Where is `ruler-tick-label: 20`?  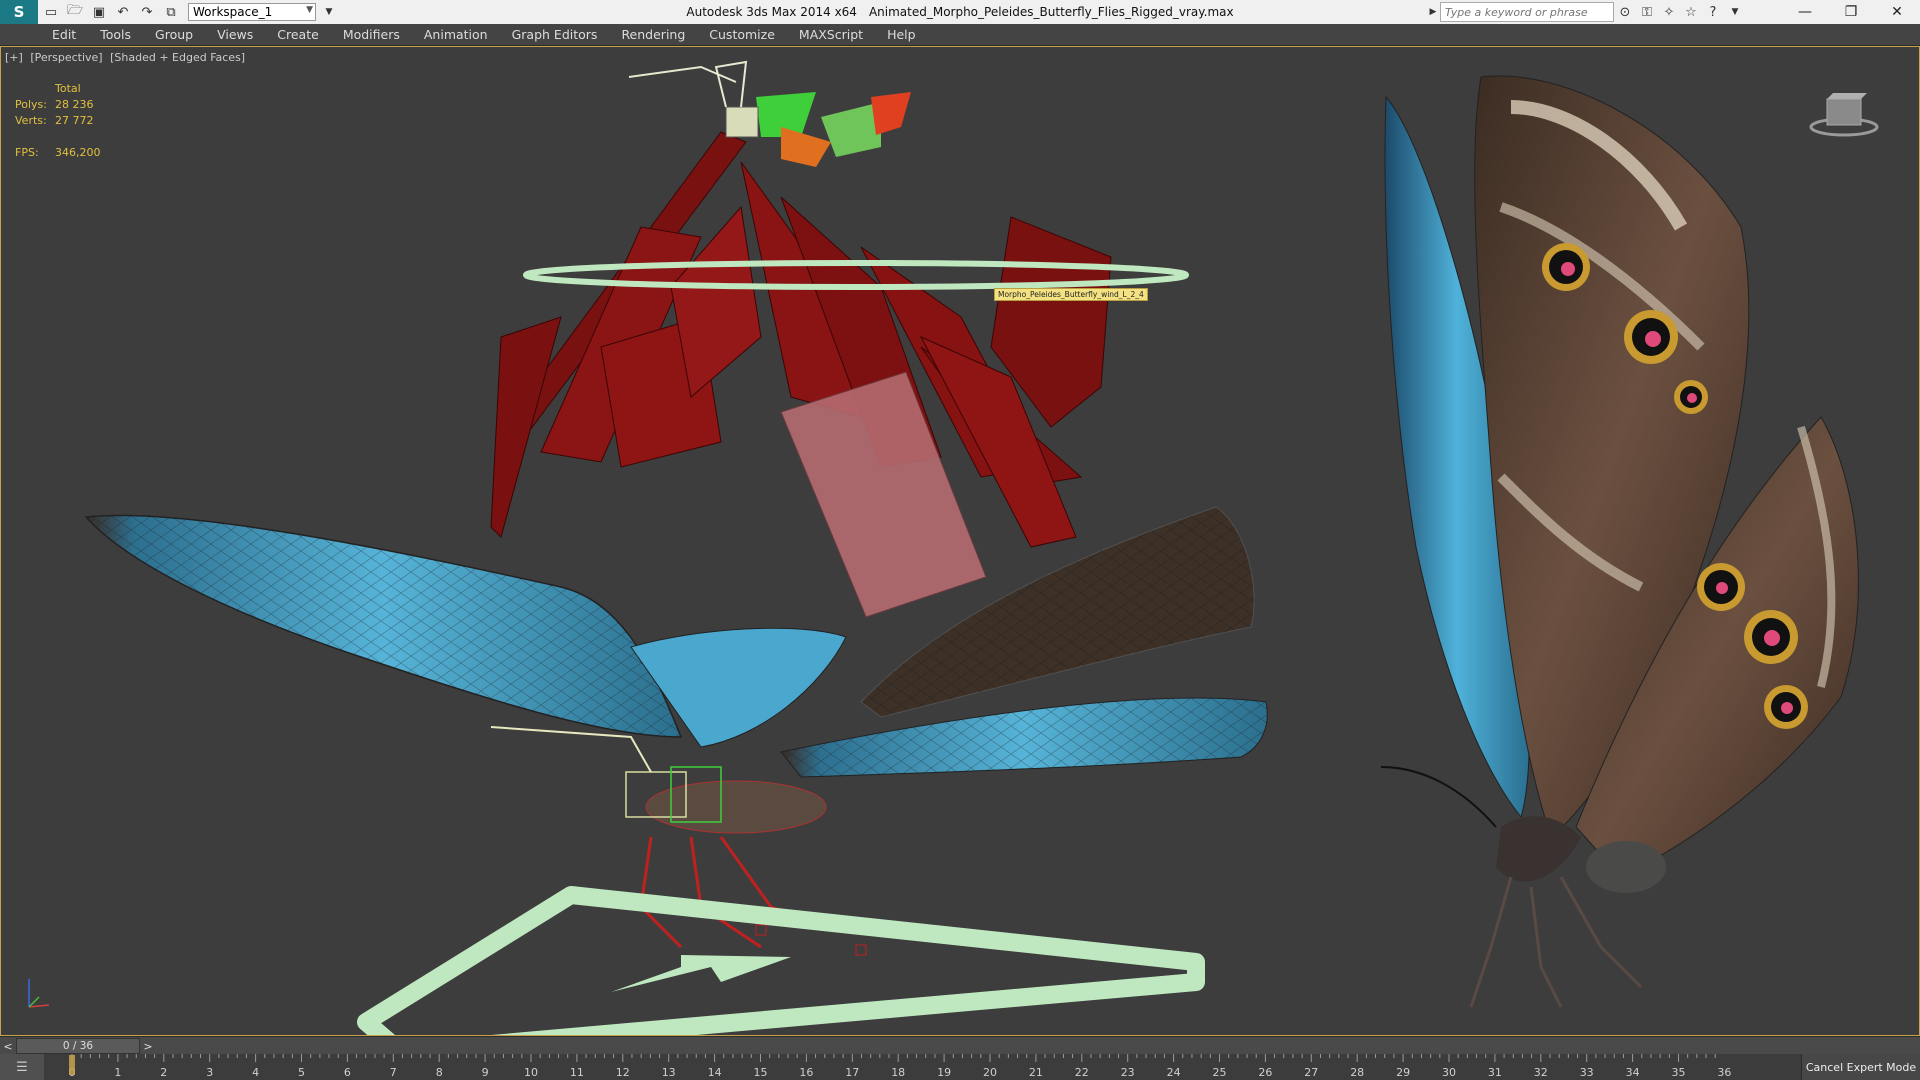 ruler-tick-label: 20 is located at coordinates (990, 1072).